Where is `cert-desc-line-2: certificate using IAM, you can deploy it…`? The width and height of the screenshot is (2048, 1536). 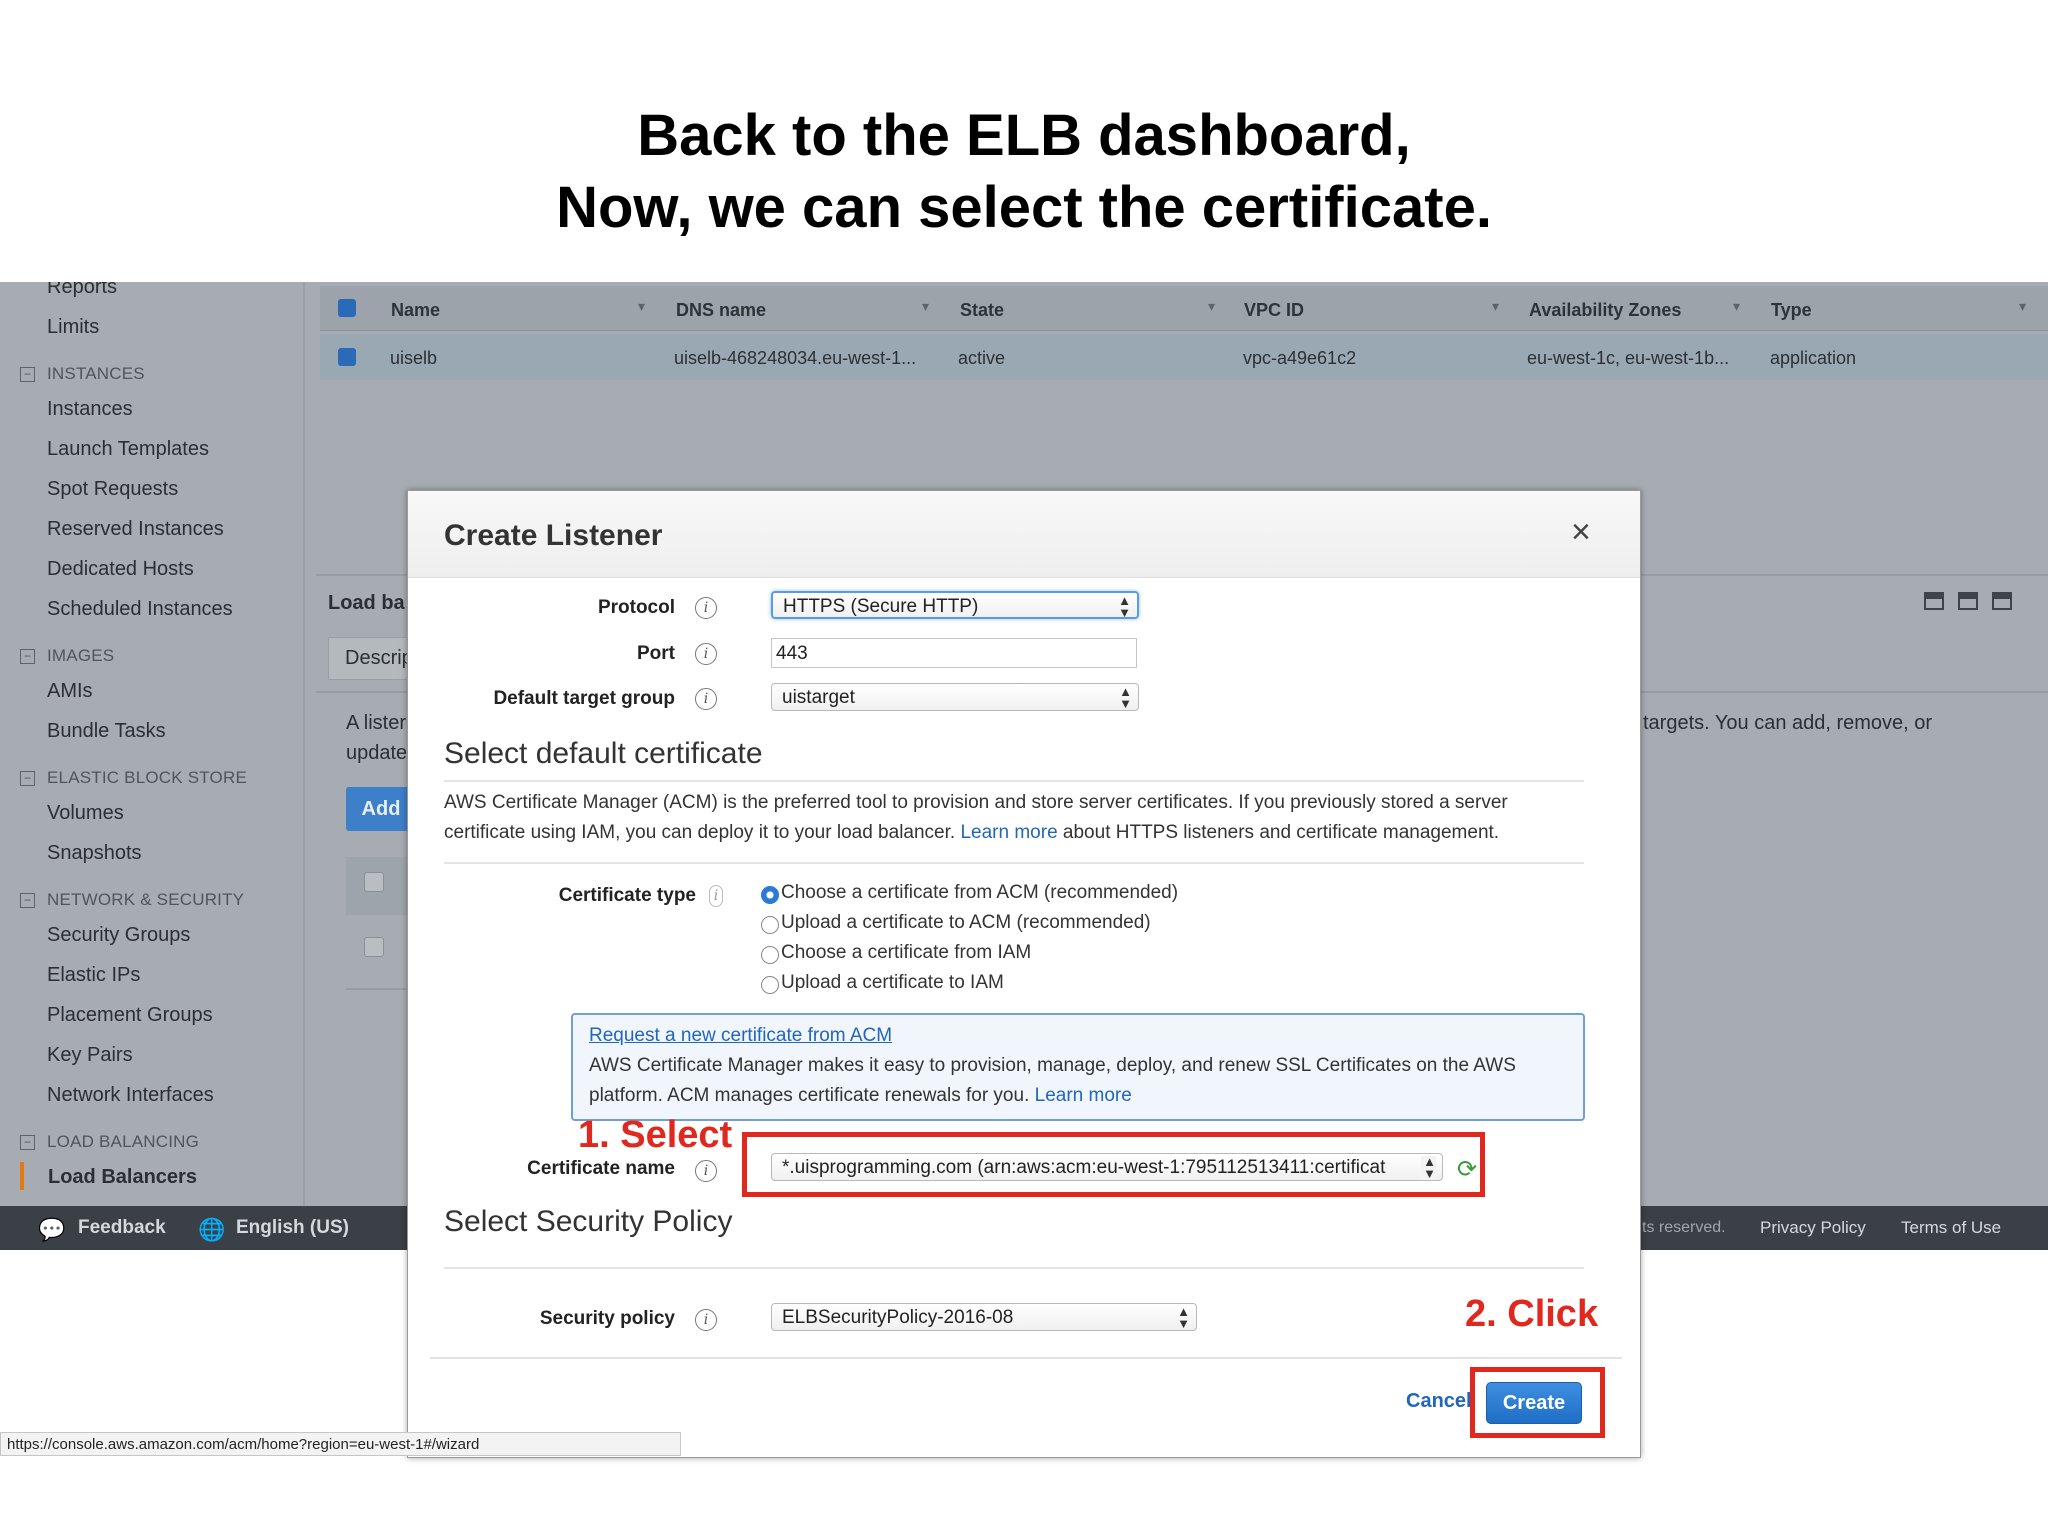 cert-desc-line-2: certificate using IAM, you can deploy it… is located at coordinates (1024, 833).